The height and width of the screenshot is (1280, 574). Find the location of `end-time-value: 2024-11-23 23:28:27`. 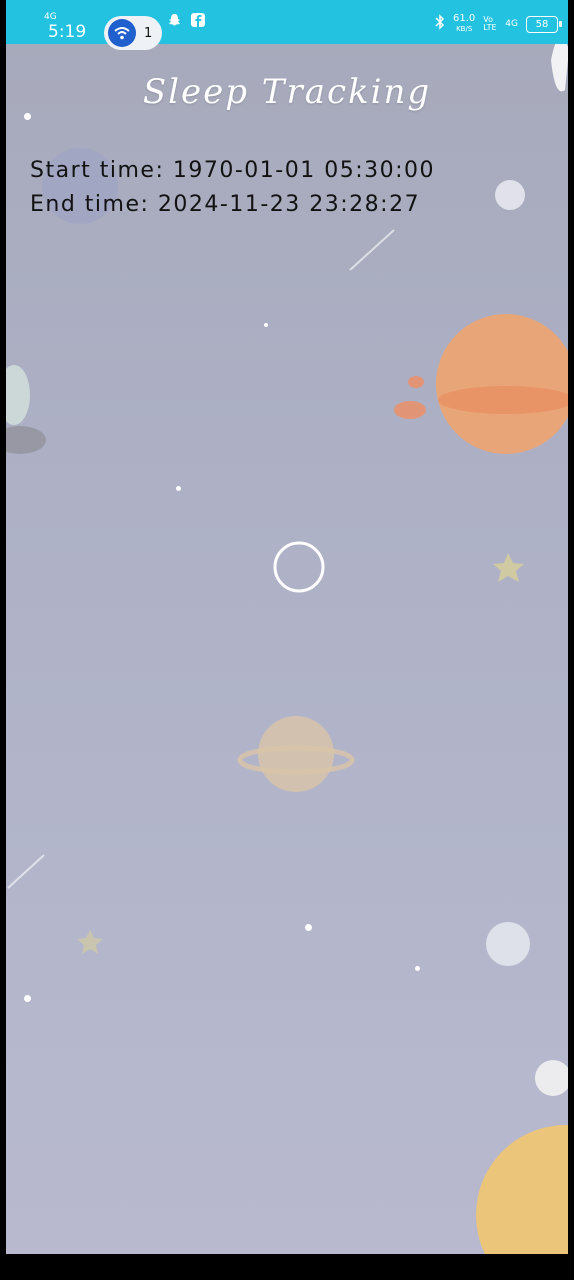

end-time-value: 2024-11-23 23:28:27 is located at coordinates (289, 204).